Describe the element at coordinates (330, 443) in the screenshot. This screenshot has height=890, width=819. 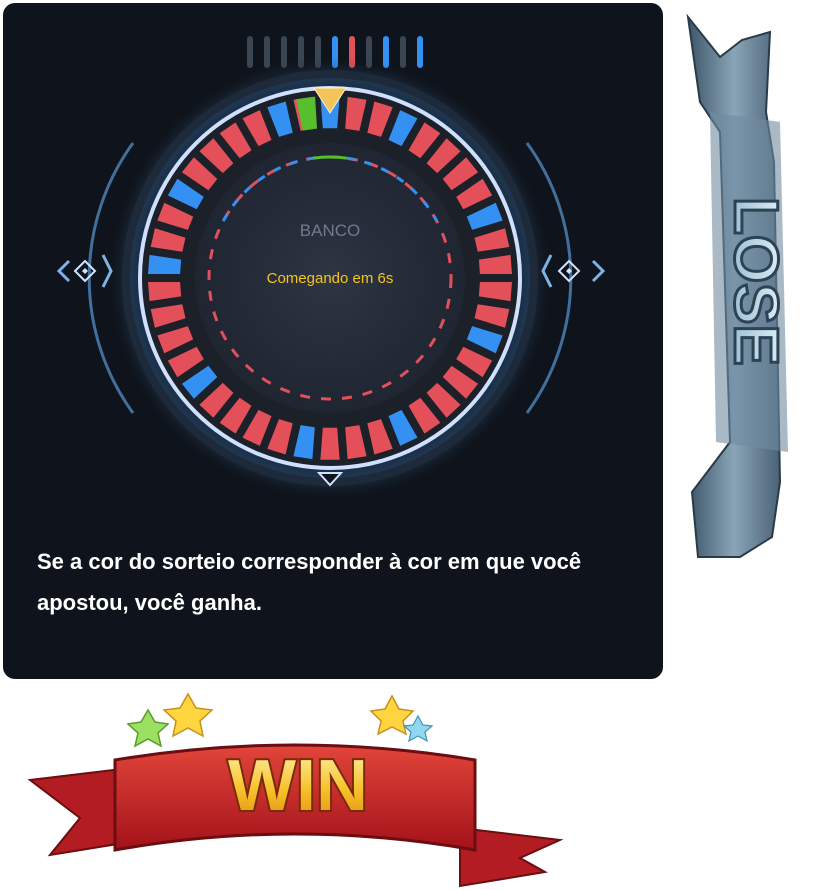
I see `wheel-segment` at that location.